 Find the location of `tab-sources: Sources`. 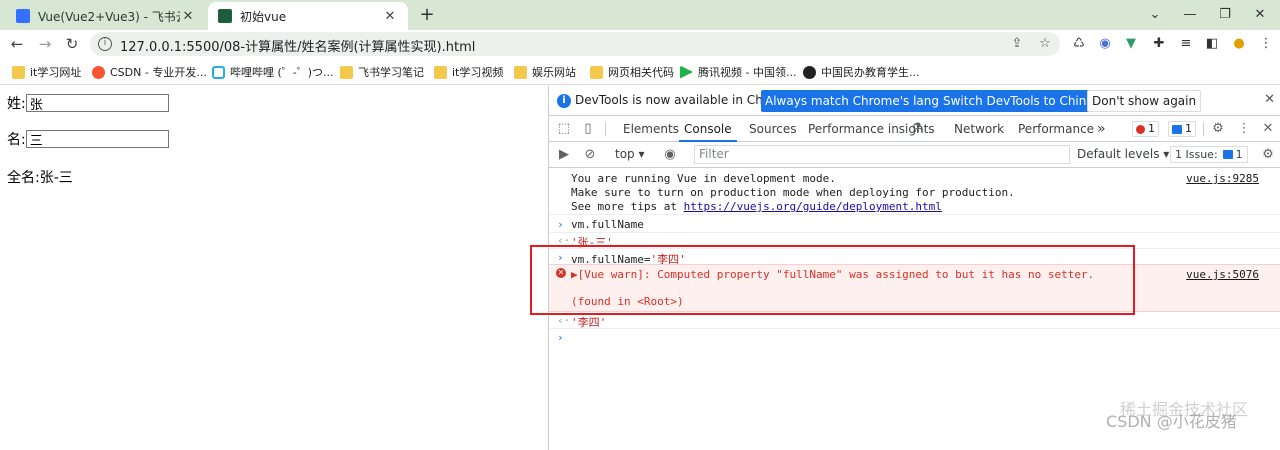

tab-sources: Sources is located at coordinates (772, 129).